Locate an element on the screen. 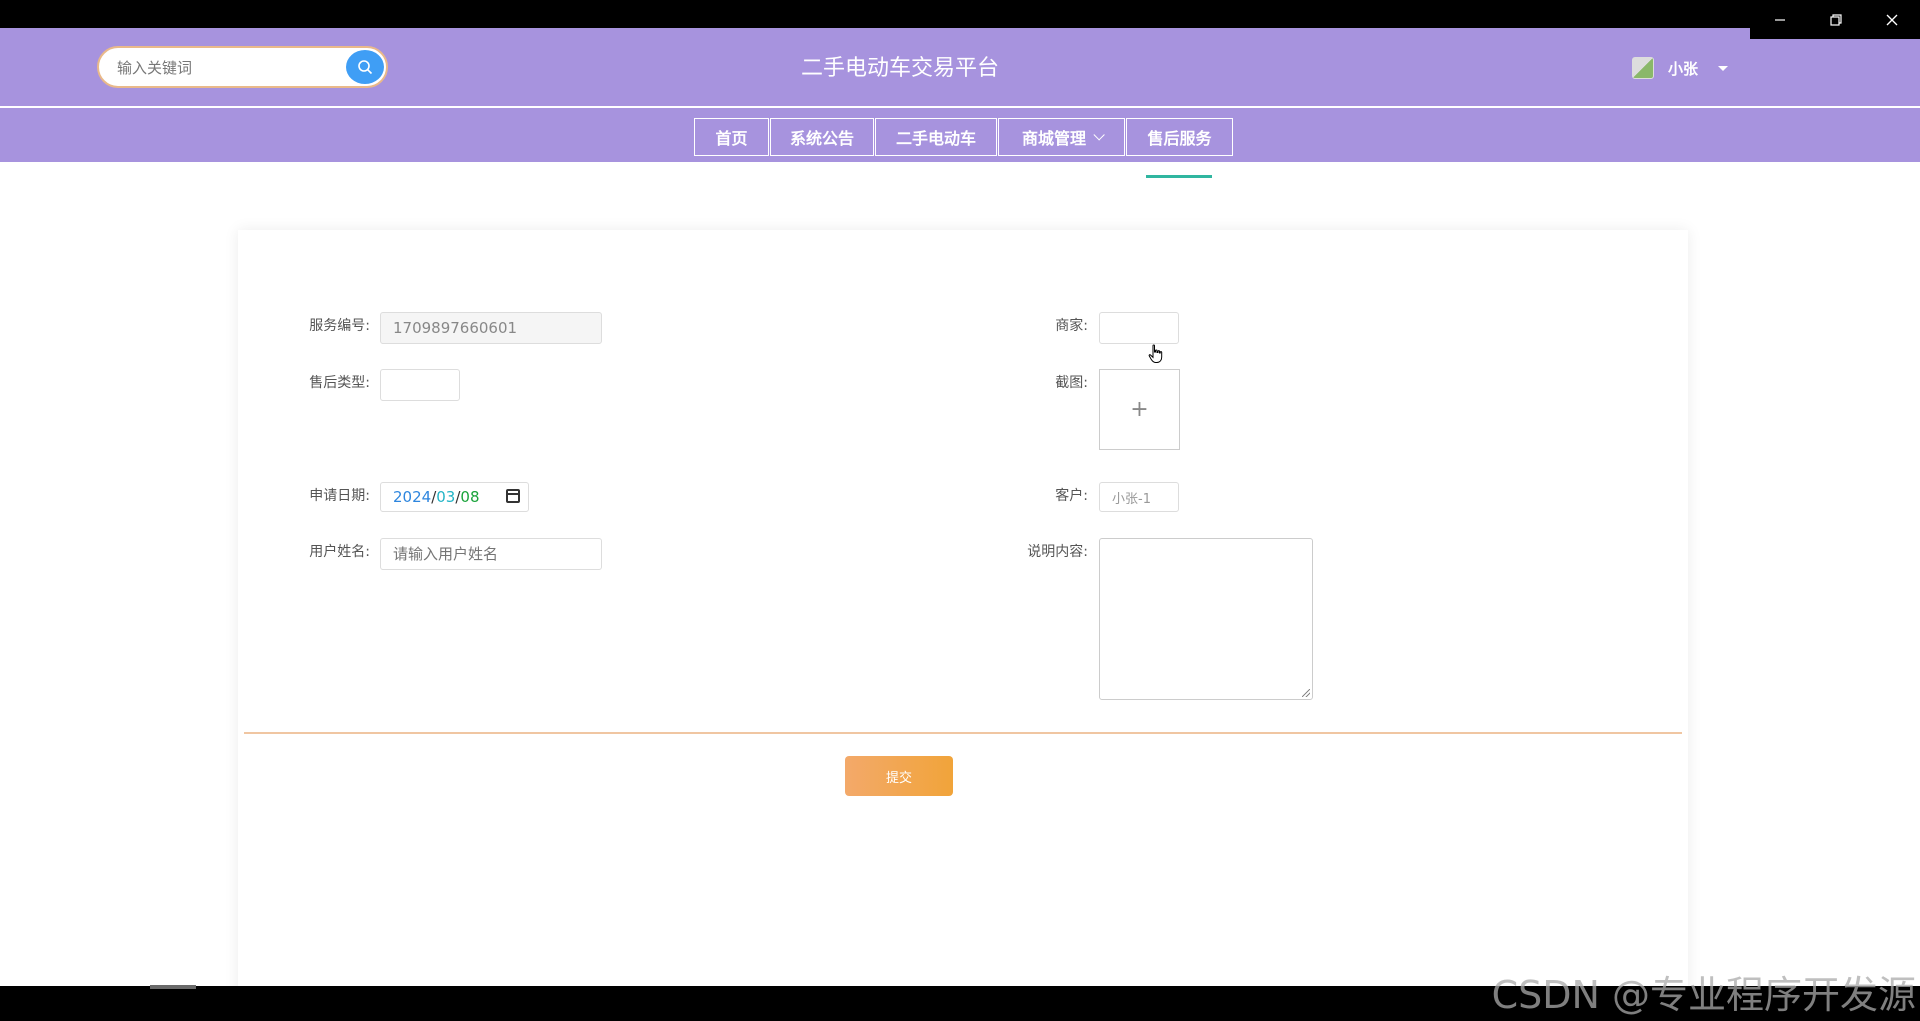  caret-down-icon is located at coordinates (1723, 68).